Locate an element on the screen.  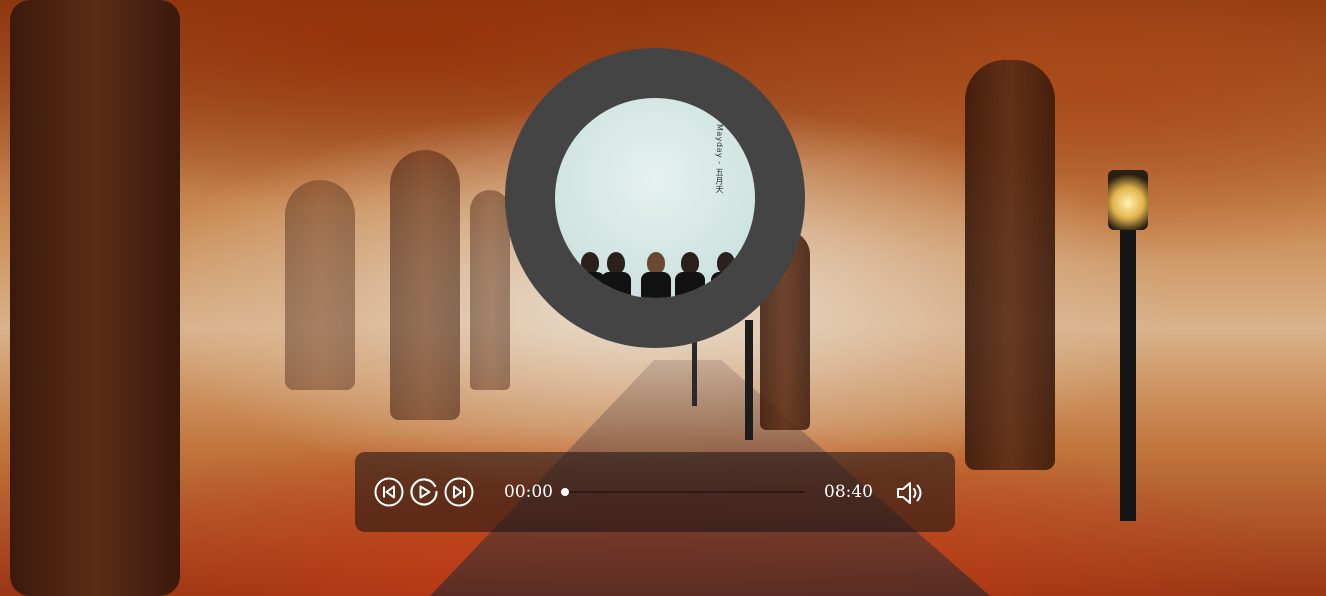
skip-next-icon is located at coordinates (459, 492).